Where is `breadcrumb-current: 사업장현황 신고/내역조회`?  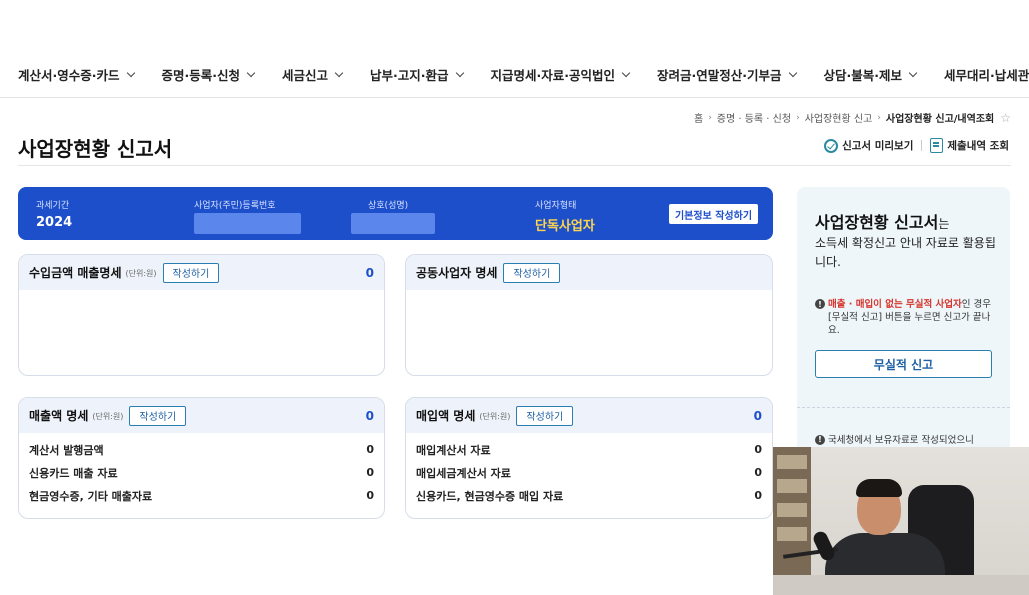
breadcrumb-current: 사업장현황 신고/내역조회 is located at coordinates (940, 119).